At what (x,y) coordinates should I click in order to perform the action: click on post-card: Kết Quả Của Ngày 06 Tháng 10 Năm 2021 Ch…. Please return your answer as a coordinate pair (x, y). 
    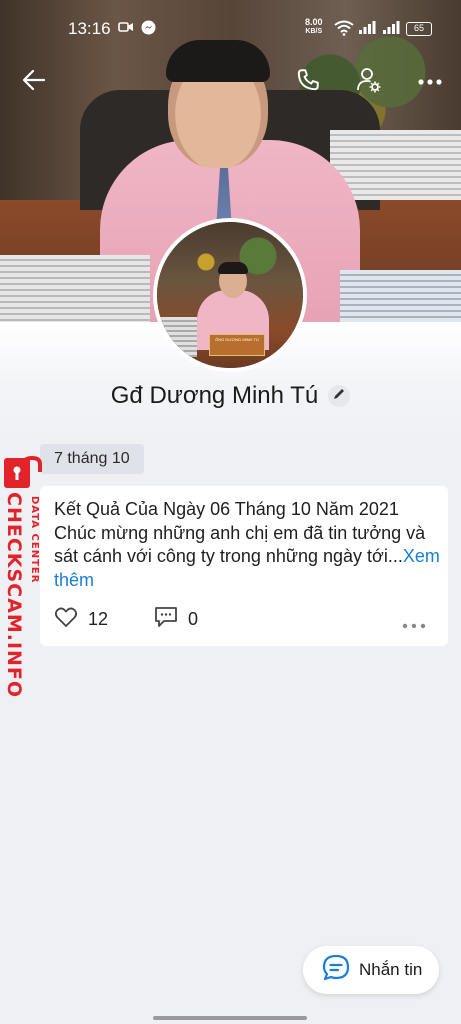
    Looking at the image, I should click on (244, 566).